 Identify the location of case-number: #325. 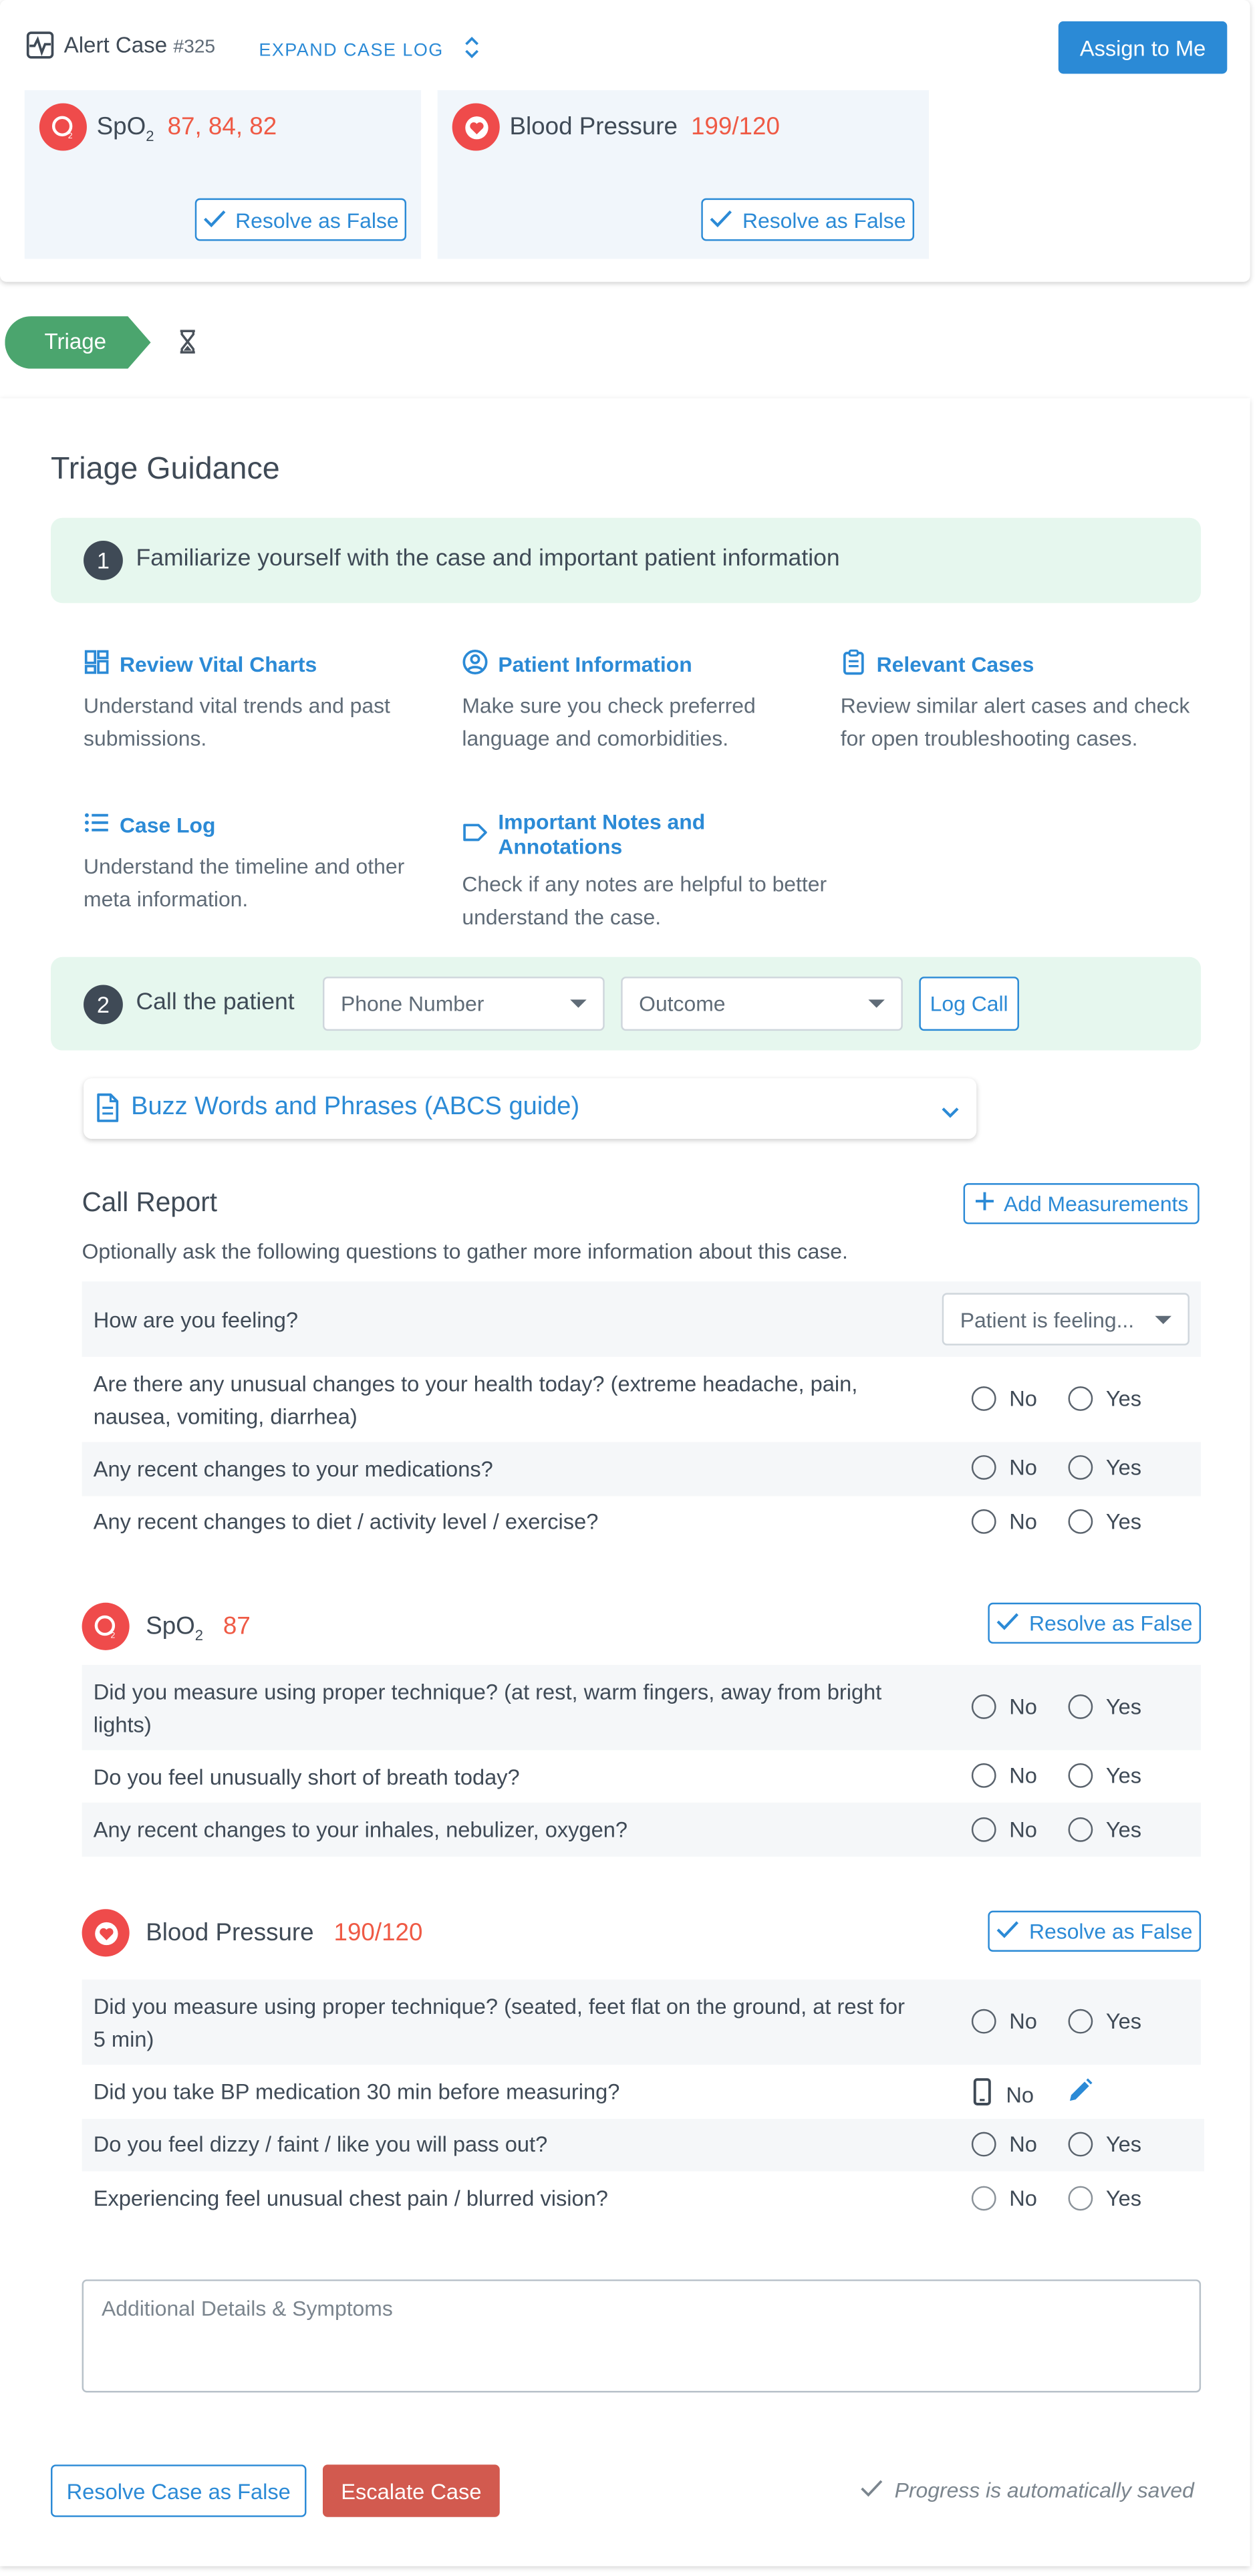
(195, 47).